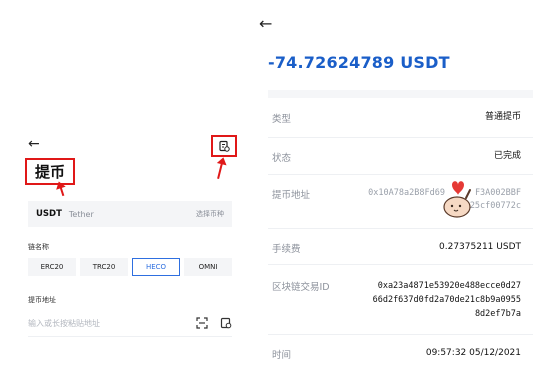  I want to click on withdraw-address-placeholder: 输入或长按粘贴地址, so click(64, 323).